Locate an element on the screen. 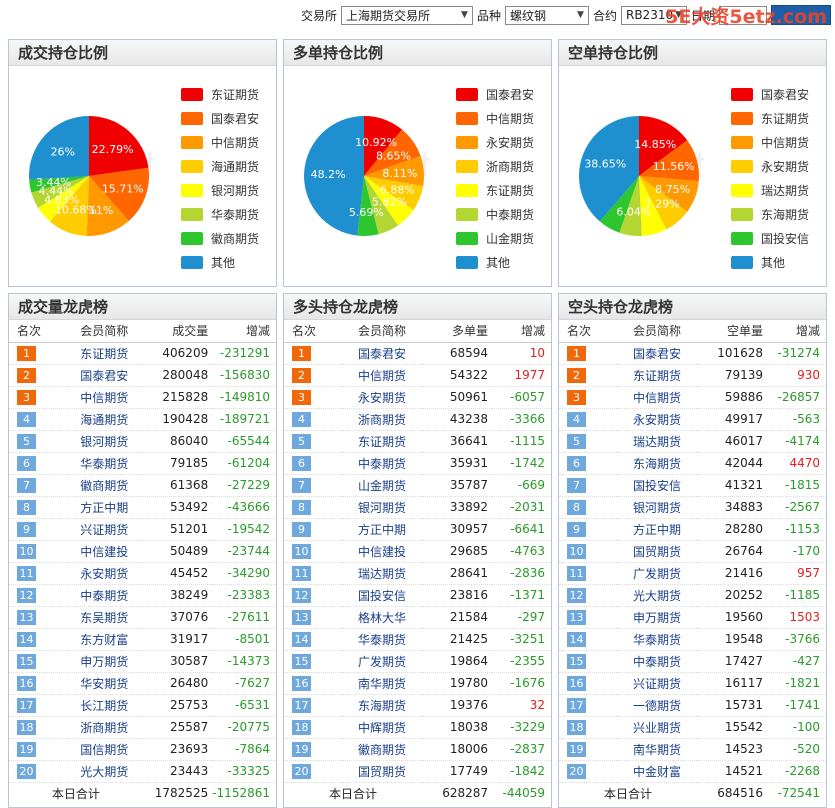 The width and height of the screenshot is (835, 808). legend-item: 瑞达期货 is located at coordinates (770, 190).